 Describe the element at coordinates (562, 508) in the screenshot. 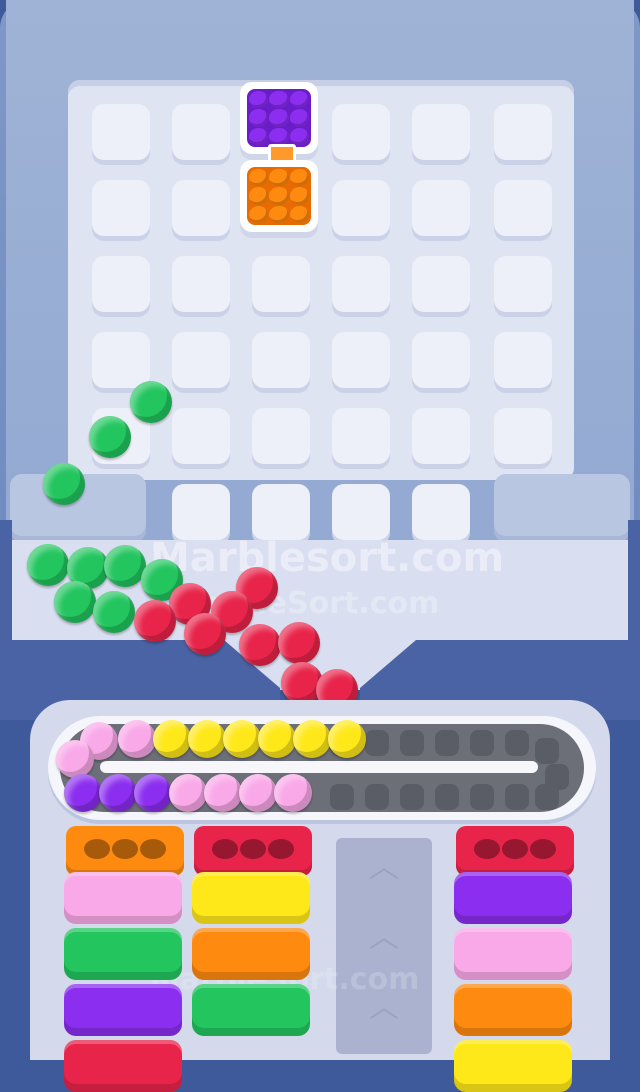

I see `right-ledge` at that location.